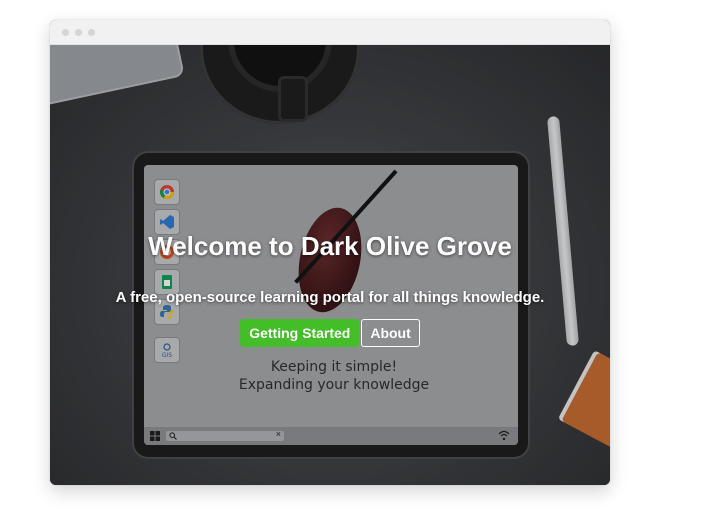 The width and height of the screenshot is (705, 527). Describe the element at coordinates (390, 333) in the screenshot. I see `about-button: About` at that location.